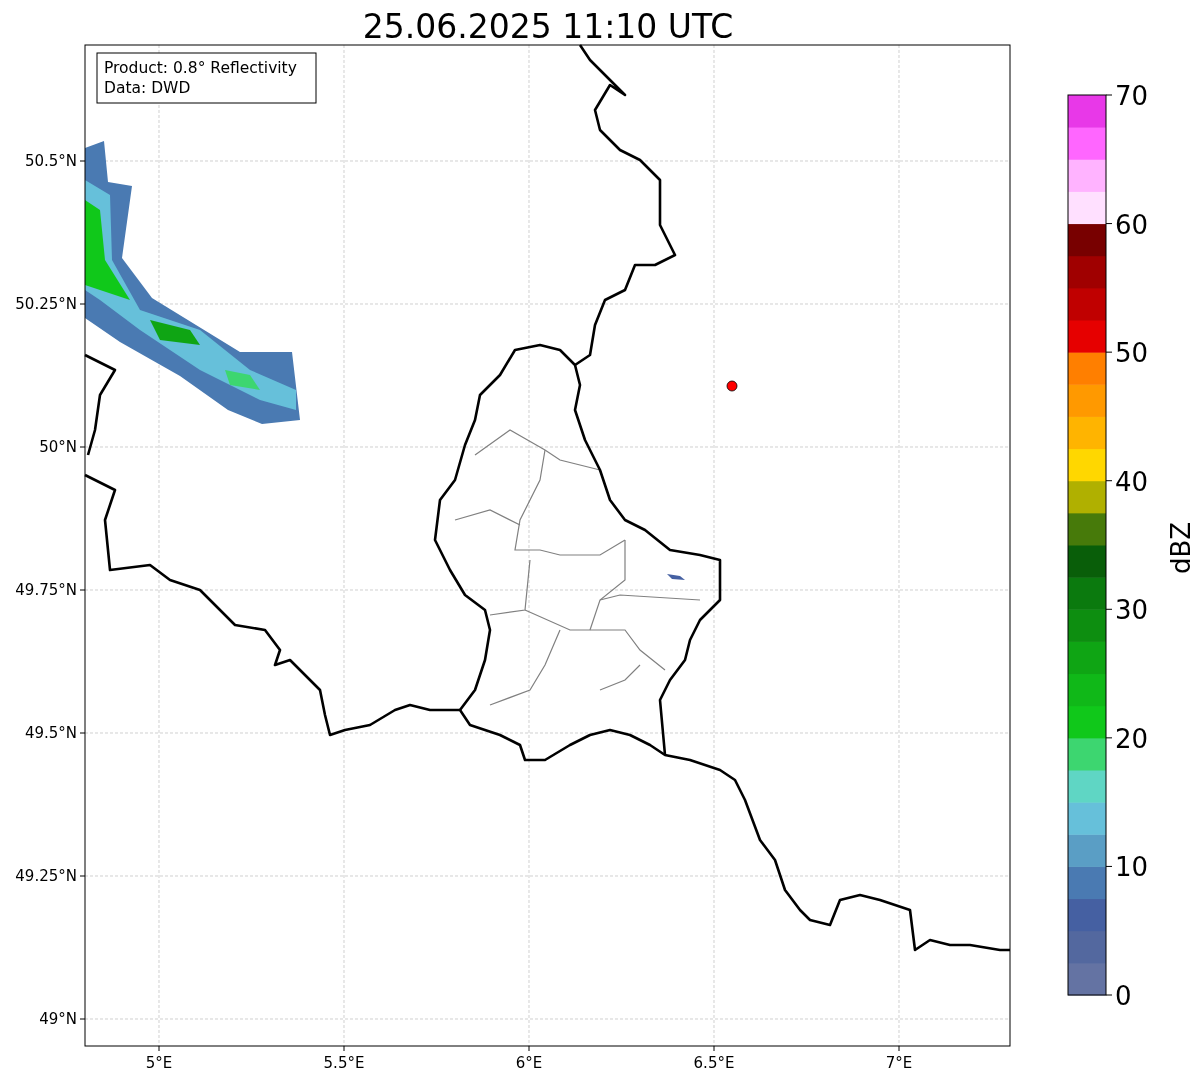 The image size is (1202, 1081). What do you see at coordinates (1132, 224) in the screenshot?
I see `colorbar-tick-label: 60` at bounding box center [1132, 224].